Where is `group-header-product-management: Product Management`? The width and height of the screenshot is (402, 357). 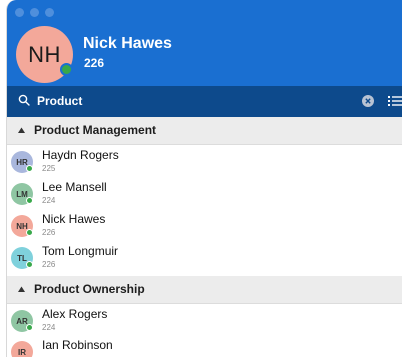 group-header-product-management: Product Management is located at coordinates (204, 131).